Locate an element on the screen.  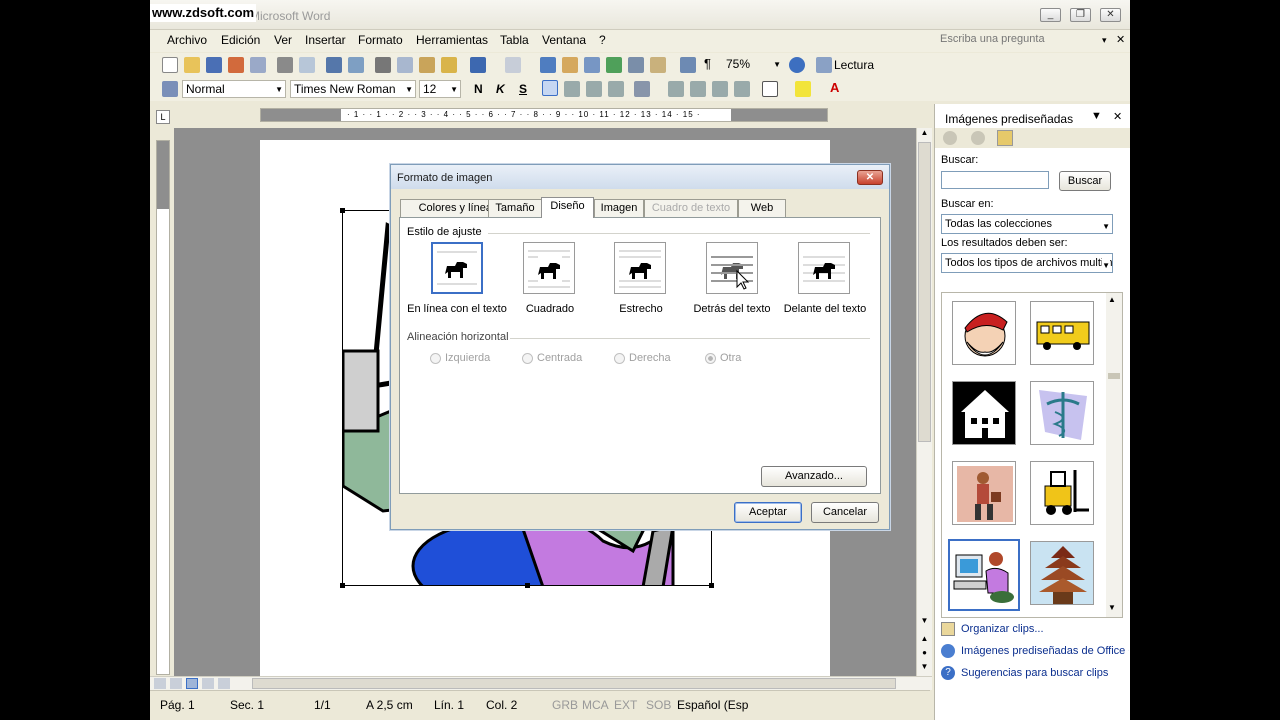
menu-ver: Ver is located at coordinates (283, 40).